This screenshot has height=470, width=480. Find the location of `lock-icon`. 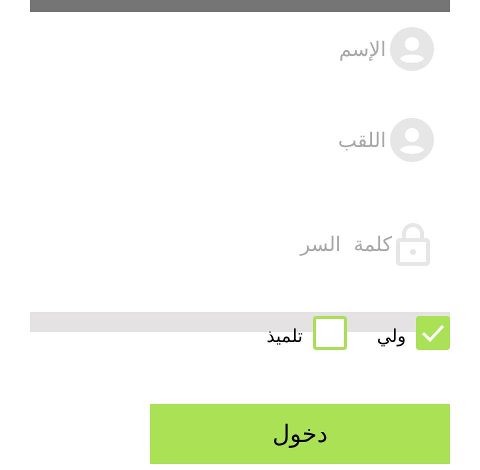

lock-icon is located at coordinates (413, 244).